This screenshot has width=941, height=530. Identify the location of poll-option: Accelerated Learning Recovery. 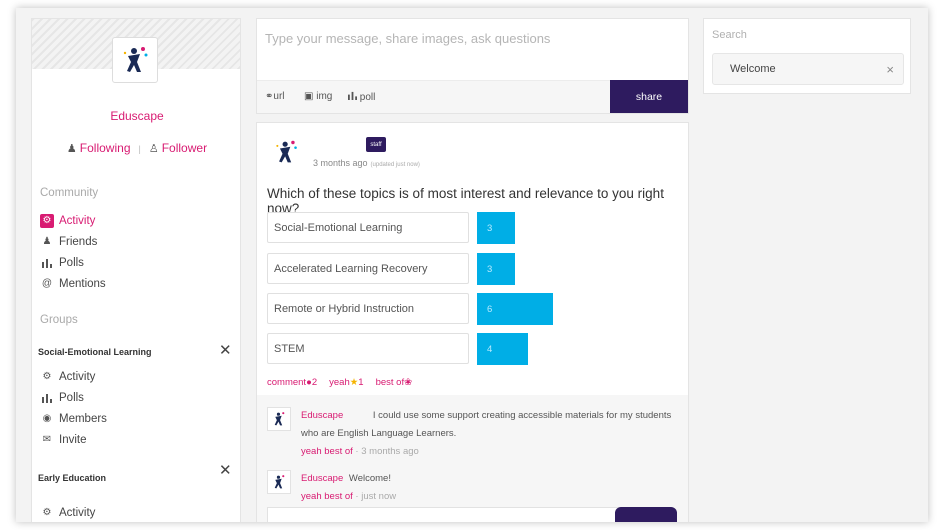
(368, 268).